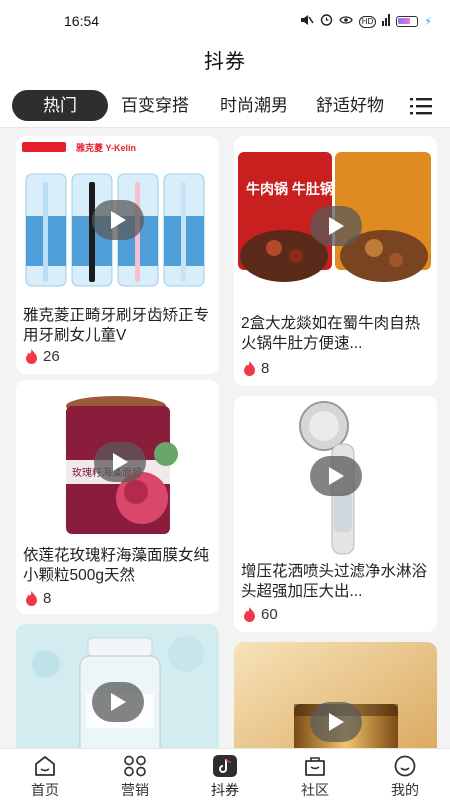 The width and height of the screenshot is (450, 800). I want to click on page-title: 抖券, so click(225, 62).